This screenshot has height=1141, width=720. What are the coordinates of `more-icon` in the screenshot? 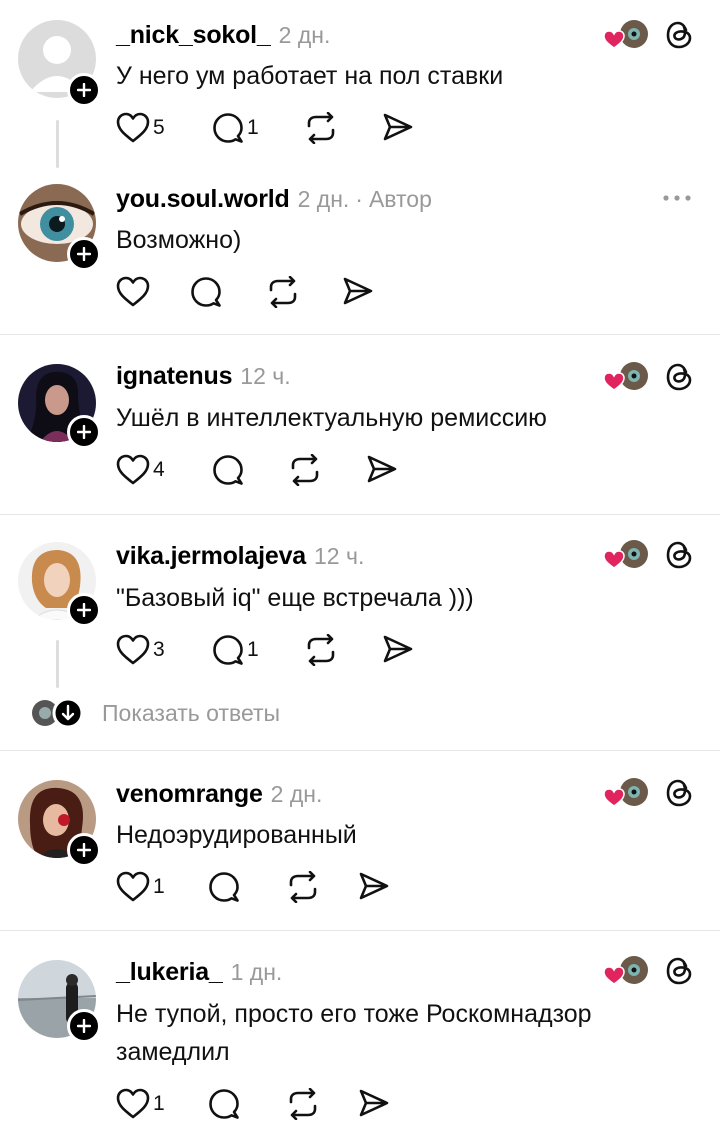 It's located at (677, 198).